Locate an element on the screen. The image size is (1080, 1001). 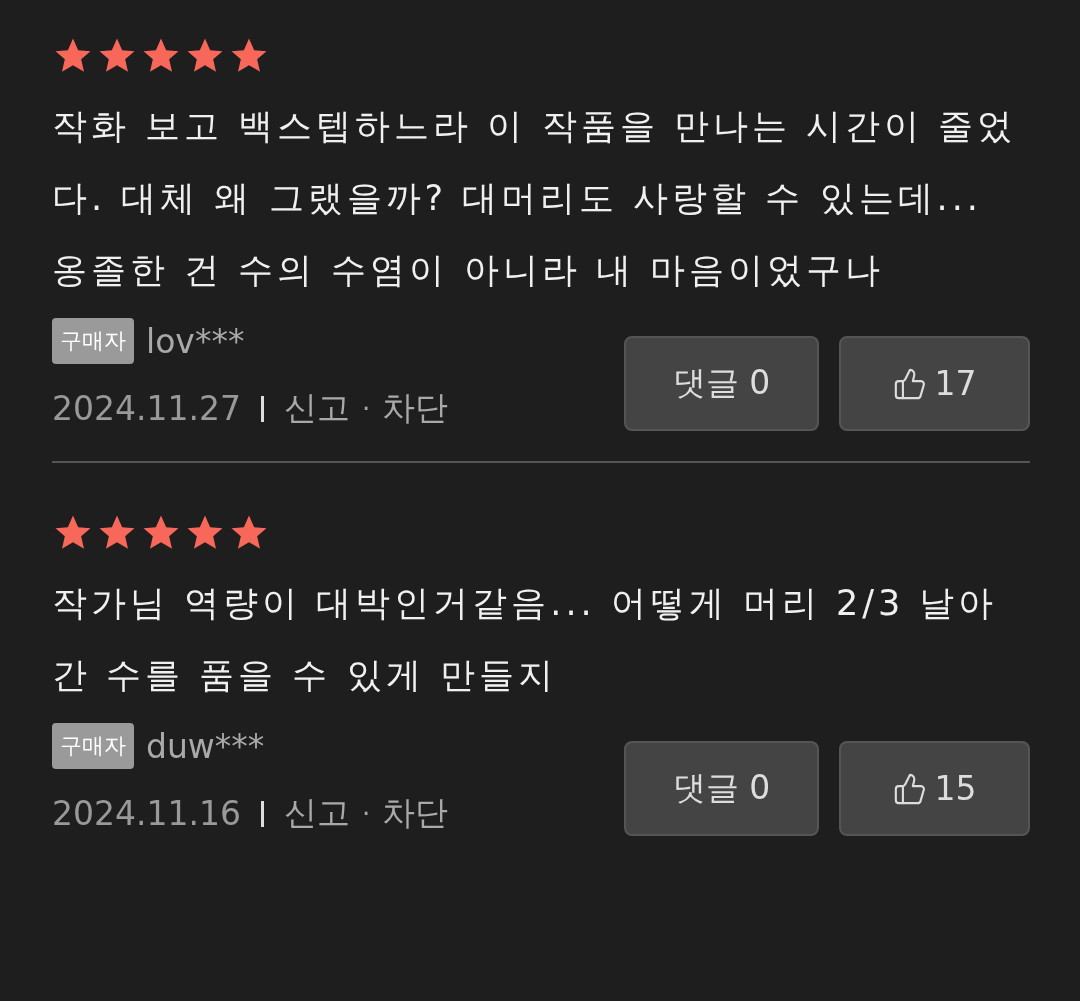
like-button: 17 is located at coordinates (934, 383).